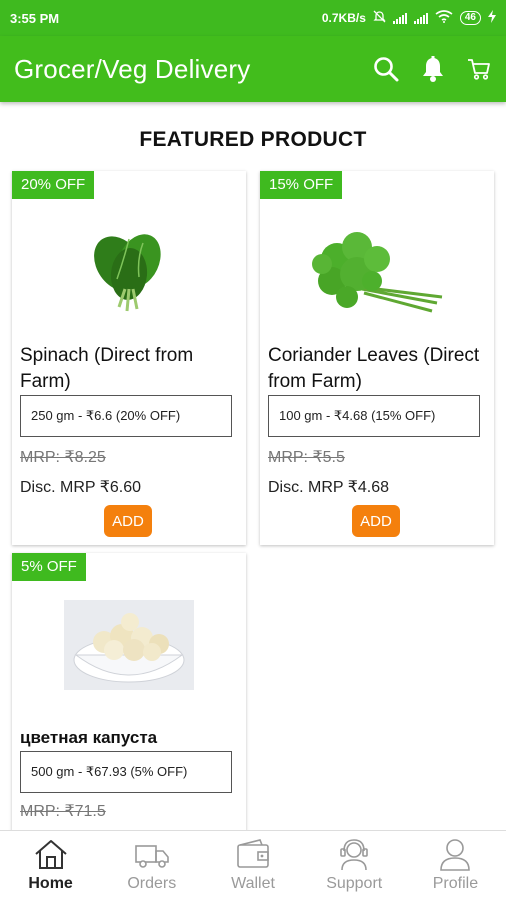 This screenshot has width=506, height=900. What do you see at coordinates (374, 416) in the screenshot?
I see `variant-select: 100 gm - ₹4.68 (15% OFF)` at bounding box center [374, 416].